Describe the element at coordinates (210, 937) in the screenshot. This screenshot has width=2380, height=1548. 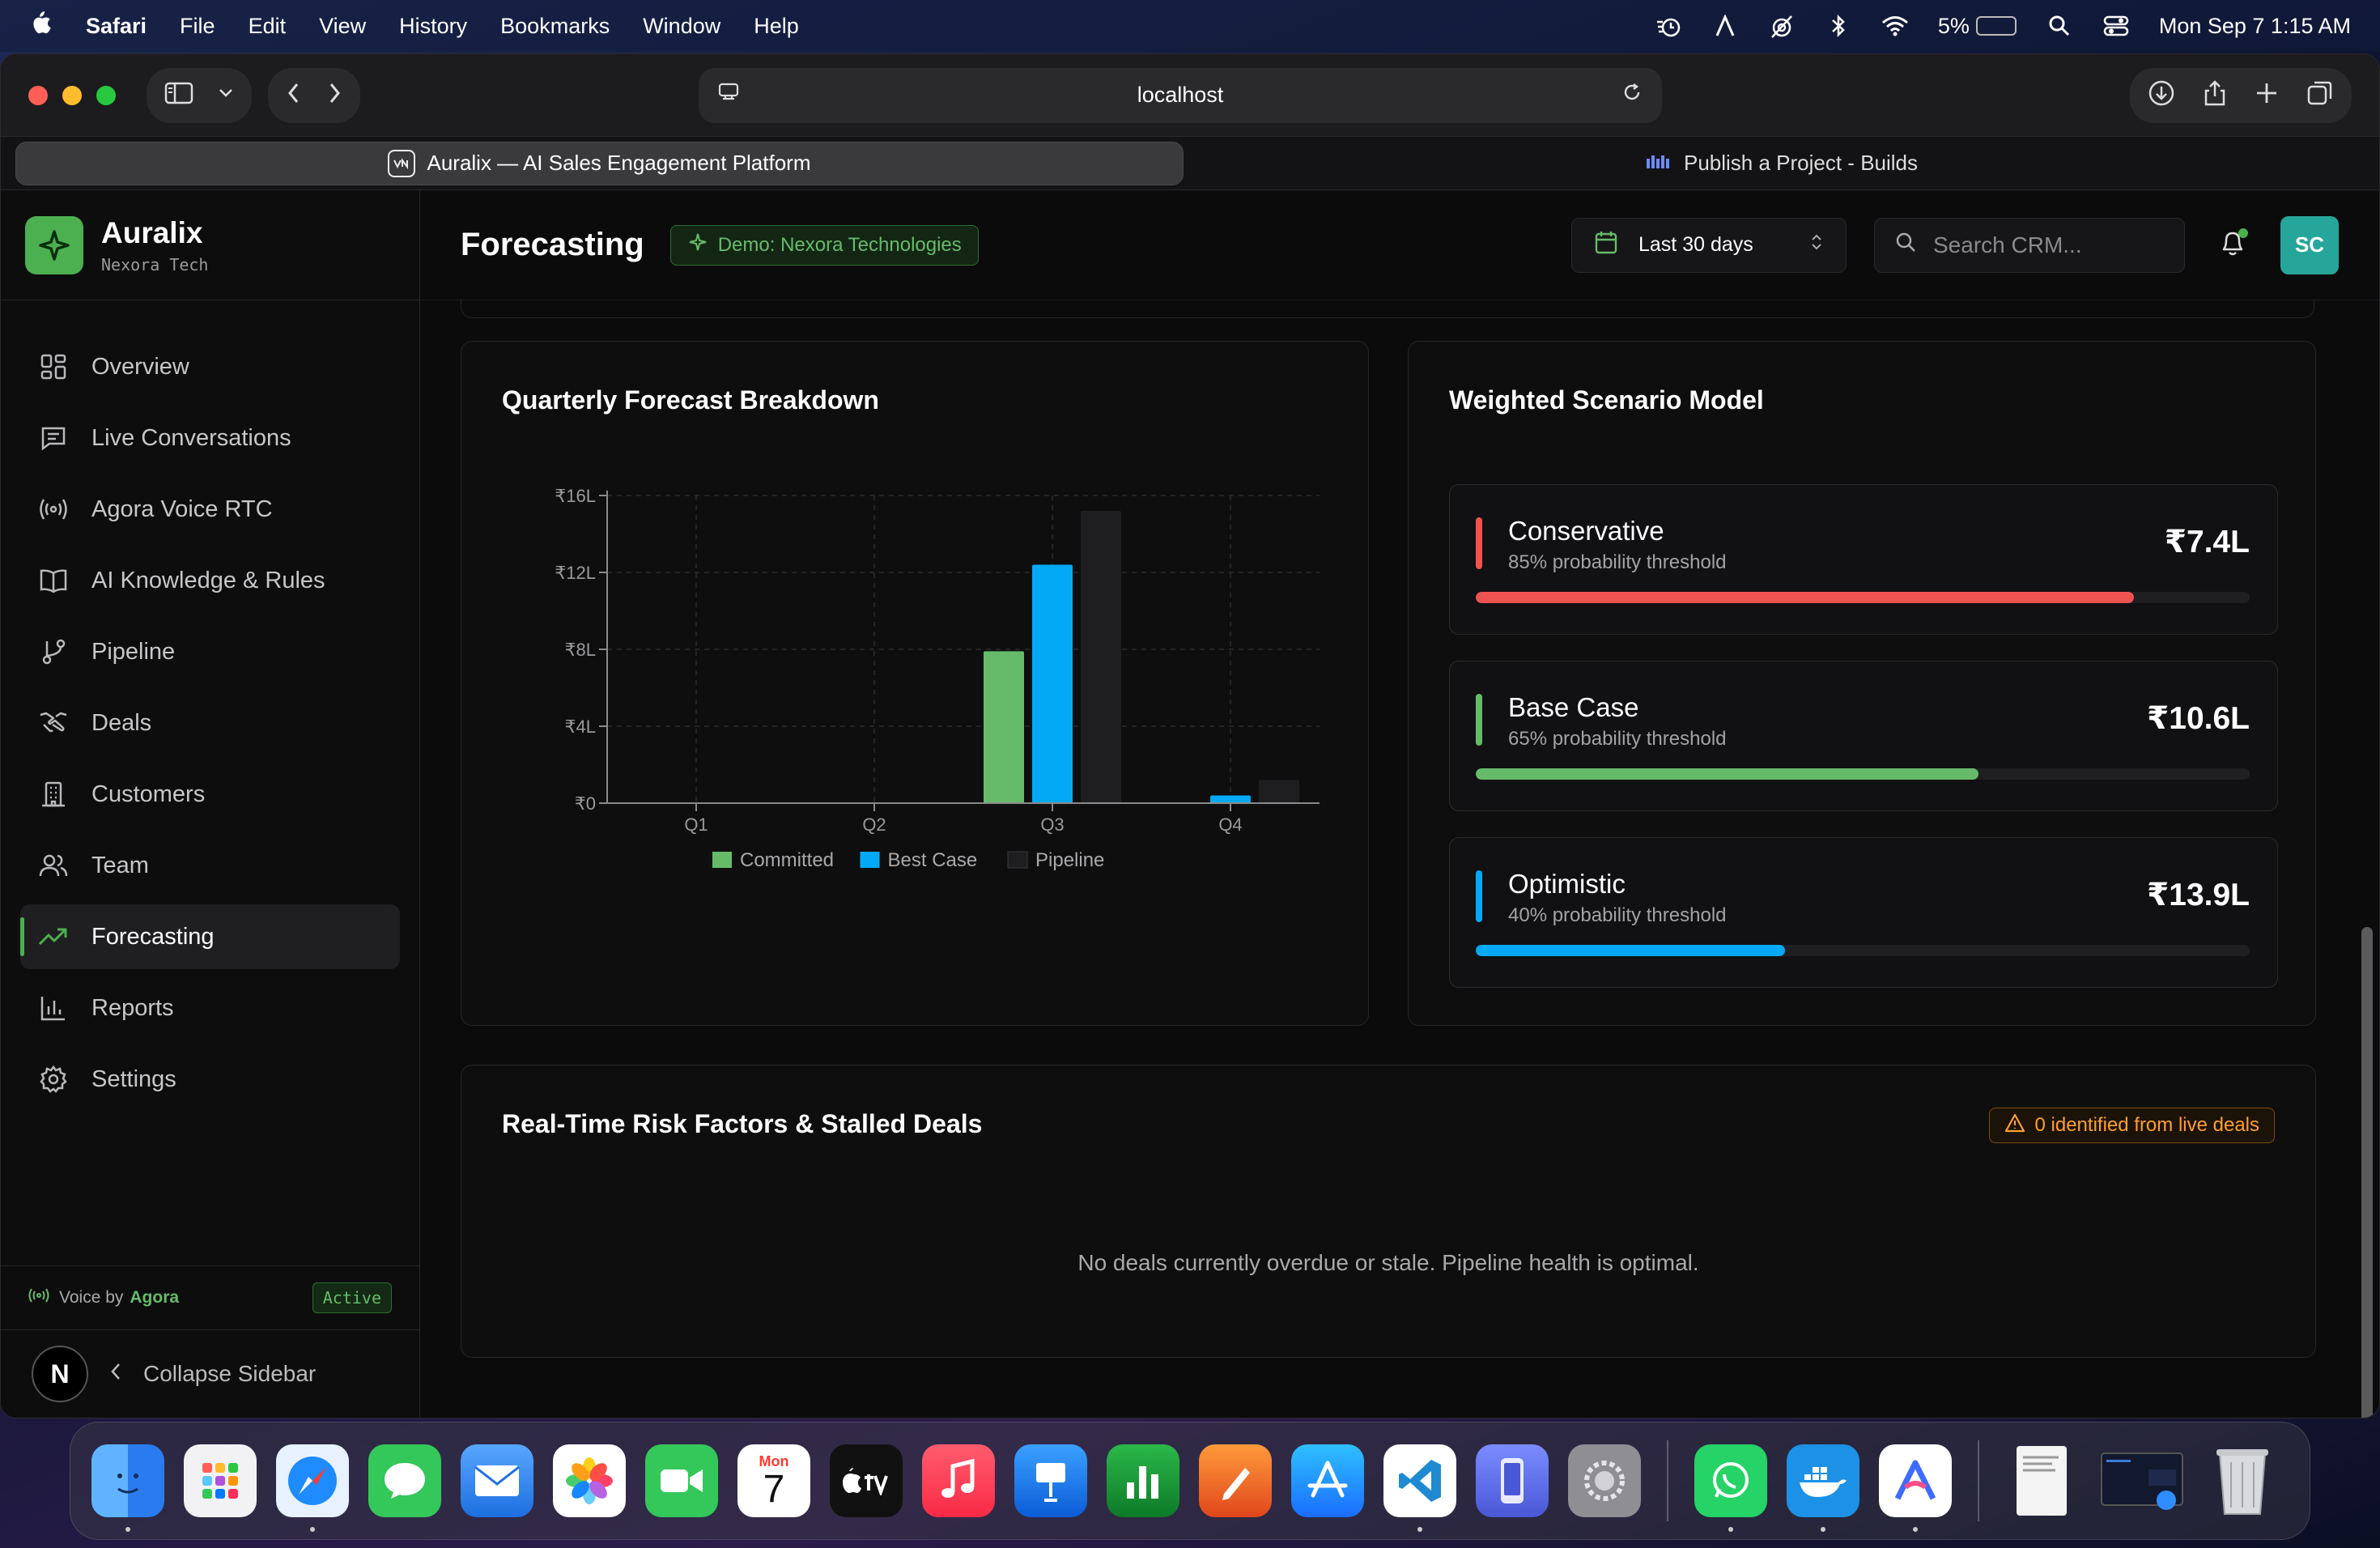
I see `sidebar-item-forecasting: Forecasting` at that location.